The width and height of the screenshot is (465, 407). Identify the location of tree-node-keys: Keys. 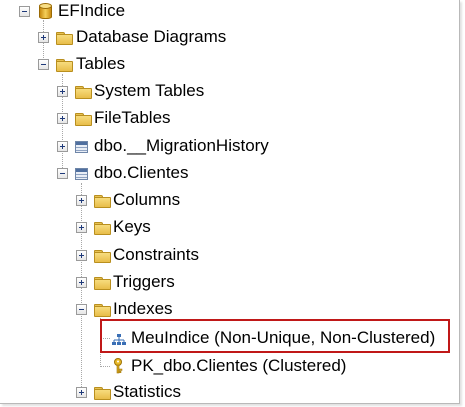
(100, 227).